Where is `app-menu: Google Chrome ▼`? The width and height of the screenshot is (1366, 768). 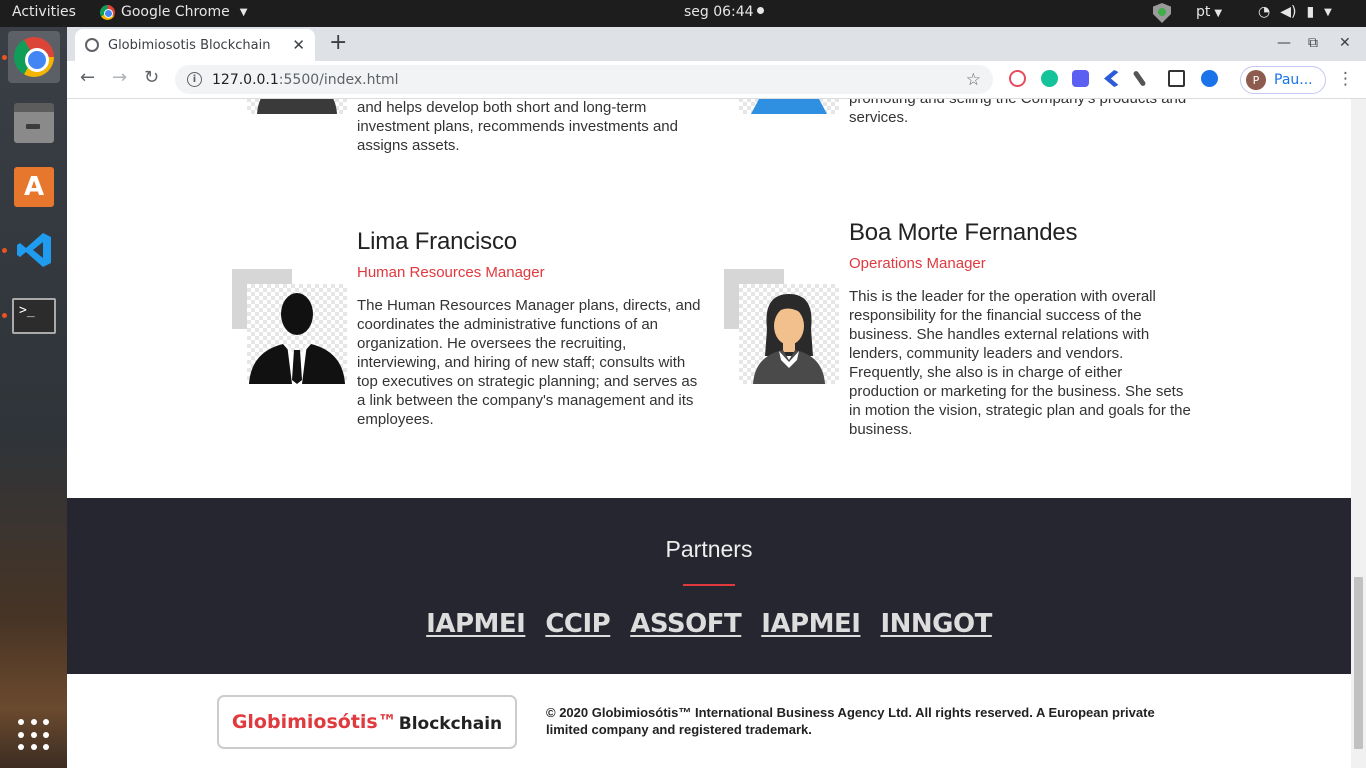
app-menu: Google Chrome ▼ is located at coordinates (173, 12).